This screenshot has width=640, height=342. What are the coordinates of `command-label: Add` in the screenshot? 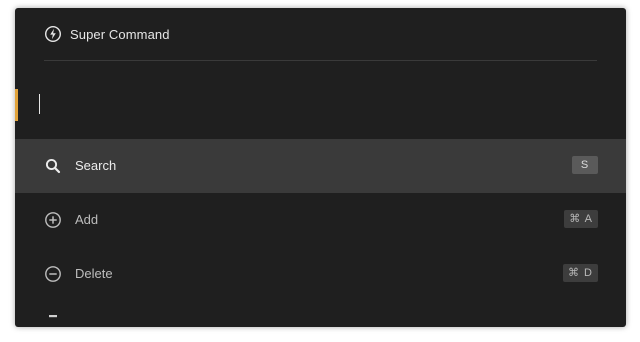 It's located at (87, 219).